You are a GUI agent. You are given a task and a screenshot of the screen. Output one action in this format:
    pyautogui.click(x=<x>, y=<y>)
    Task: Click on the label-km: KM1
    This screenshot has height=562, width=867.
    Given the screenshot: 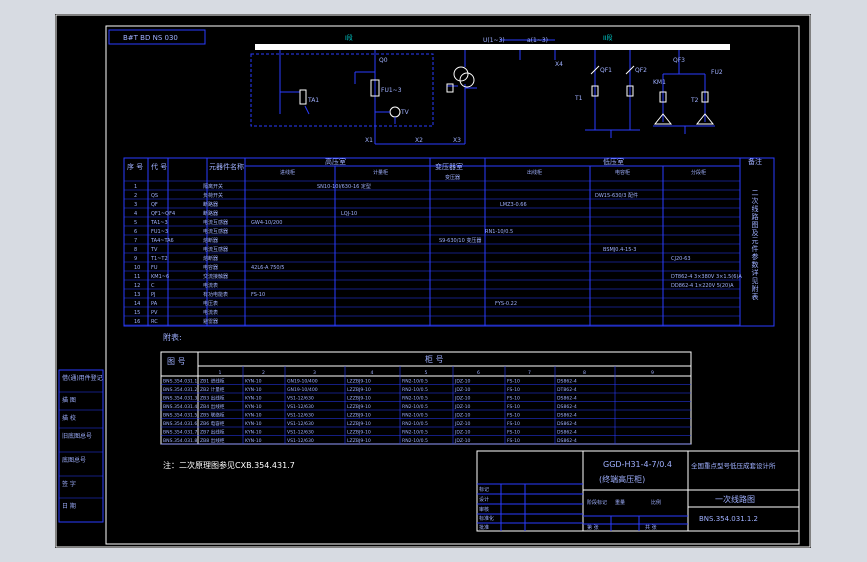 What is the action you would take?
    pyautogui.click(x=659, y=82)
    